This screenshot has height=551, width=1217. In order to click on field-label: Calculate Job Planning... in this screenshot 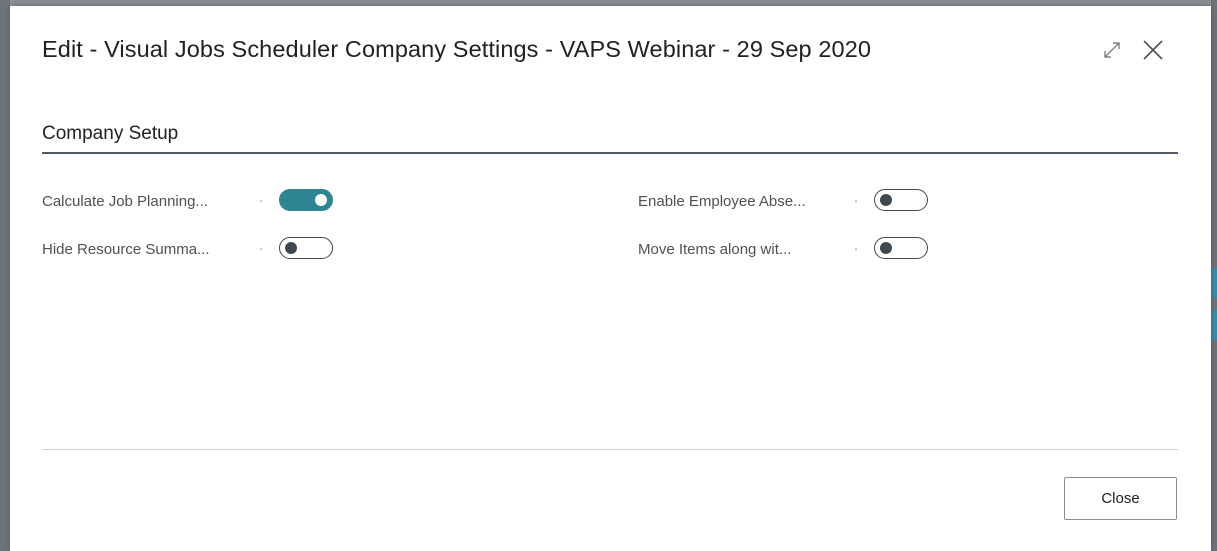, I will do `click(125, 201)`.